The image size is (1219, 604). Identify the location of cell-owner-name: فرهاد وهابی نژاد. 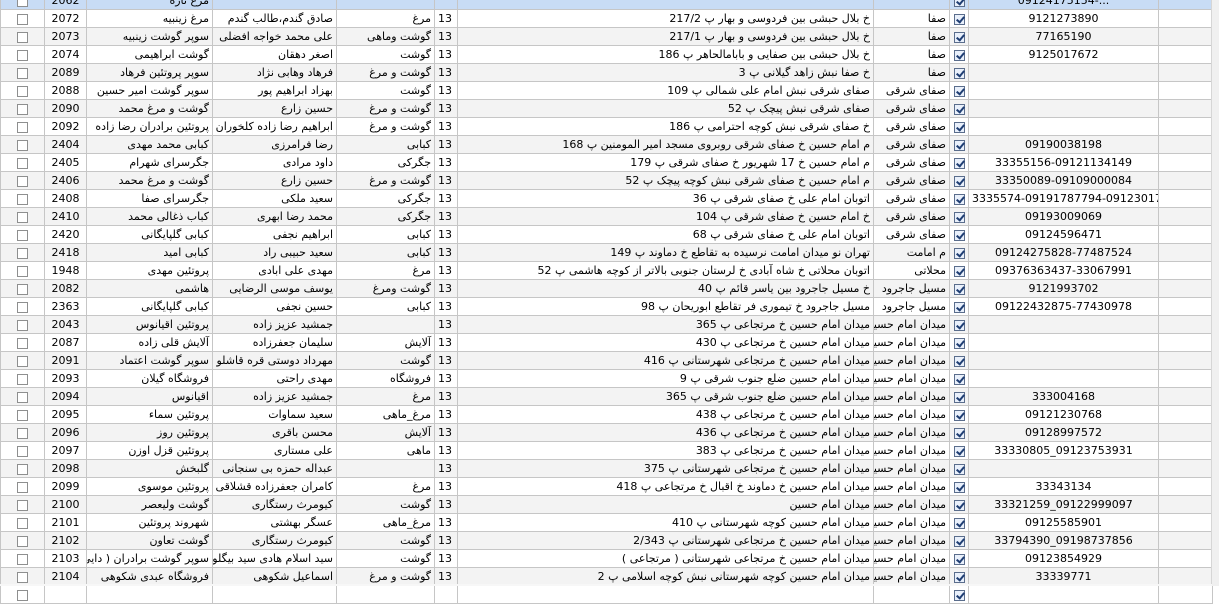
(274, 72).